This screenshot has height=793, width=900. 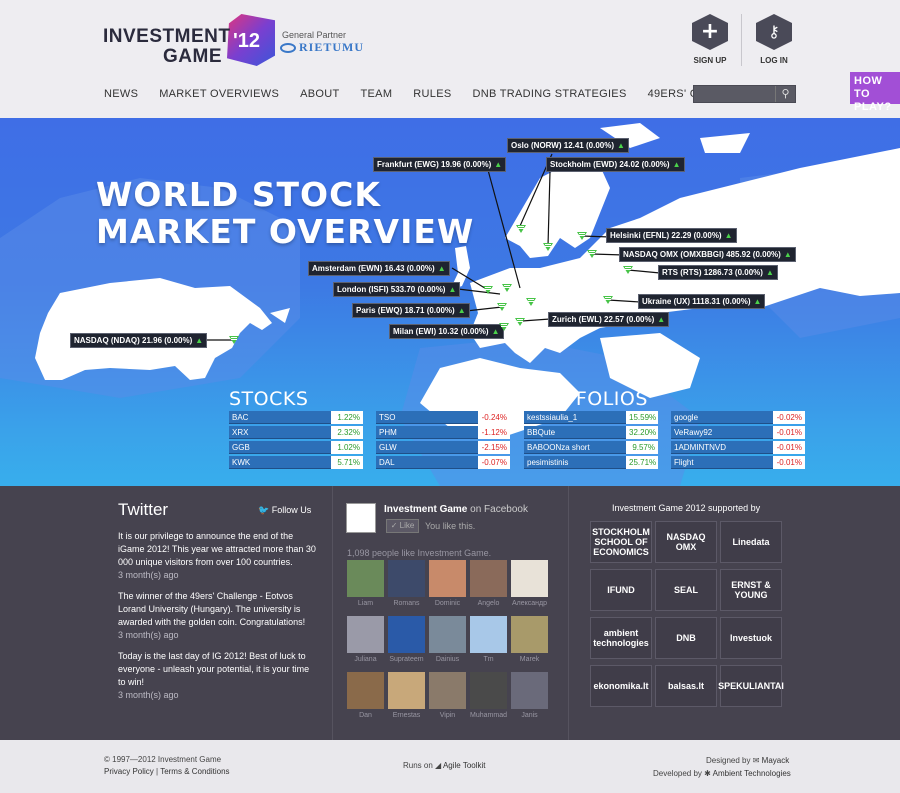 I want to click on table-row: TSO -0.24%, so click(x=443, y=417).